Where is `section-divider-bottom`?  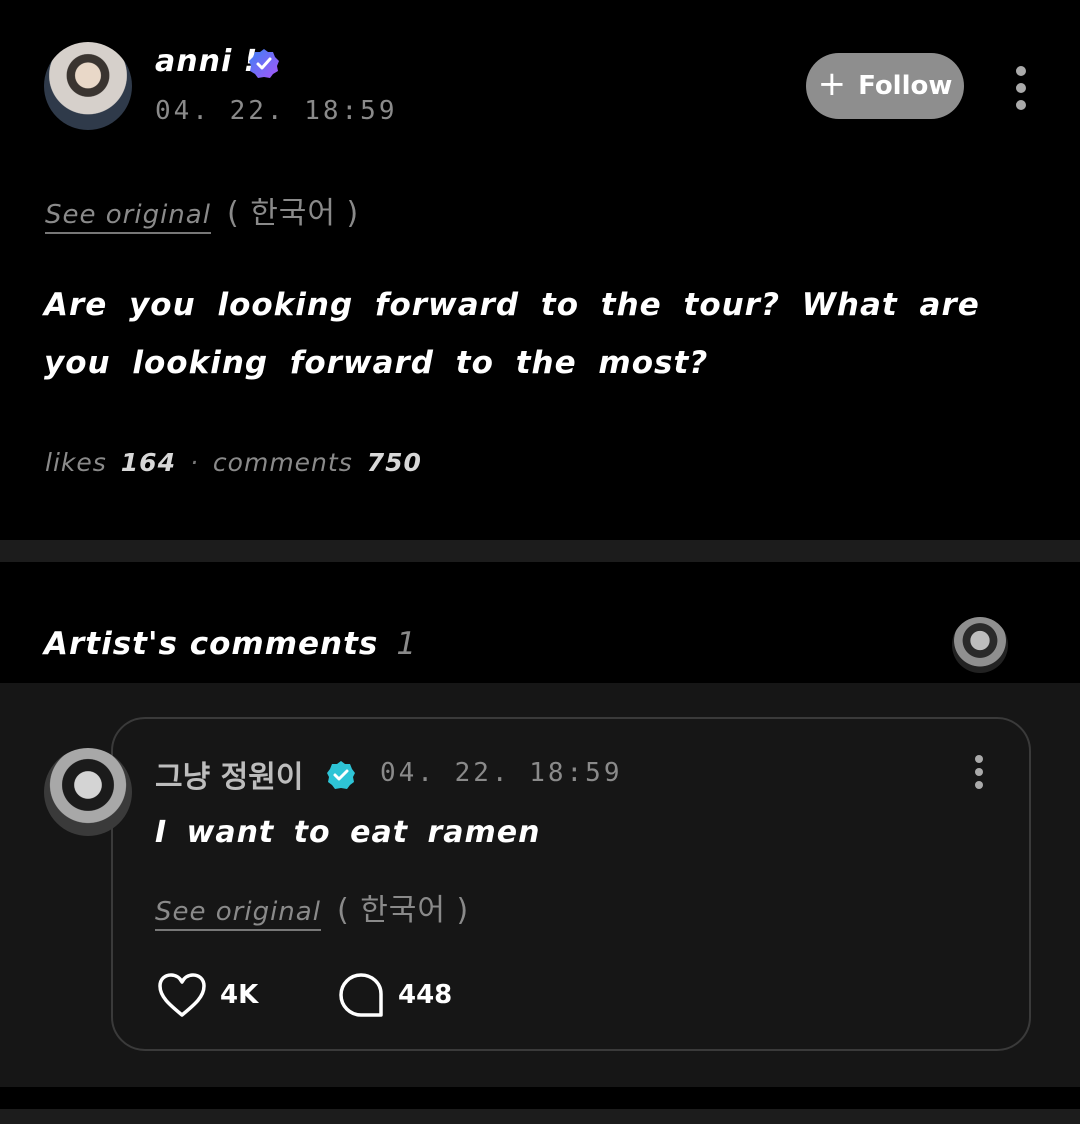
section-divider-bottom is located at coordinates (540, 1098).